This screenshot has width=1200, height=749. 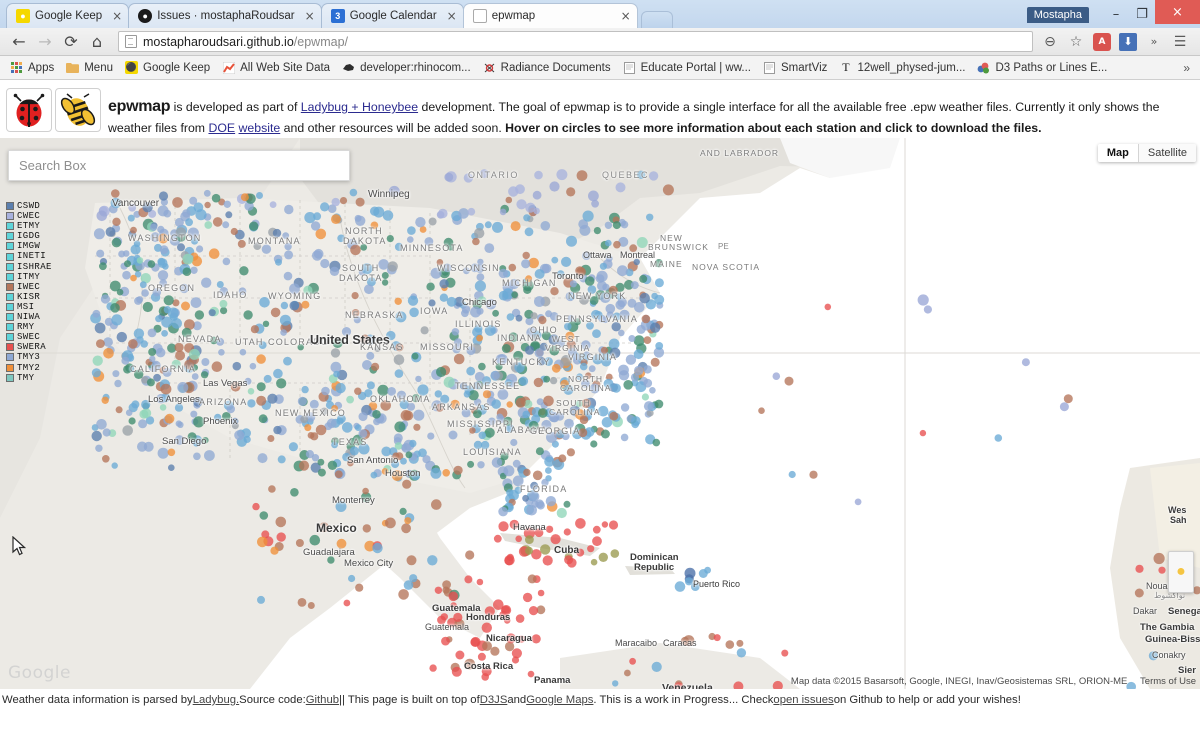 I want to click on footer-link-d3js: D3JS, so click(x=494, y=700).